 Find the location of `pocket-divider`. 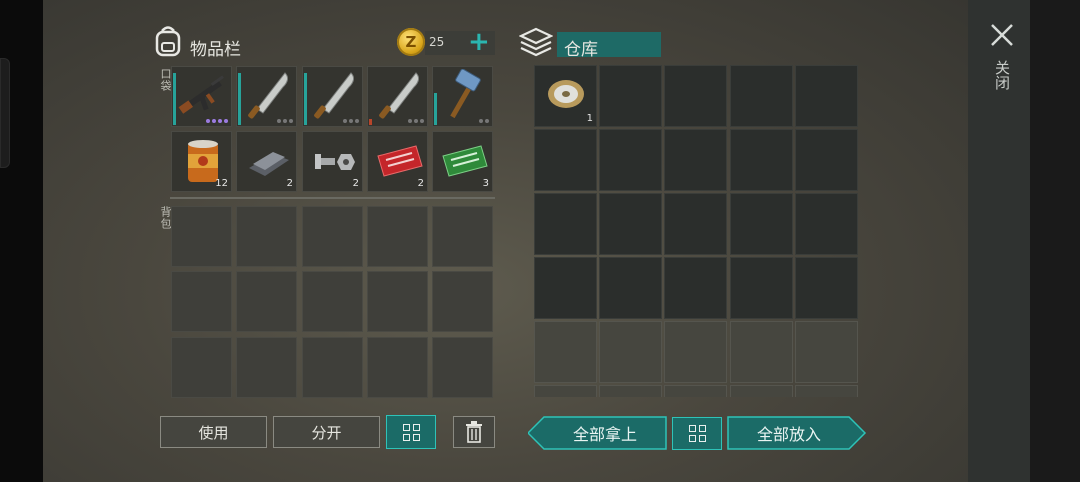

pocket-divider is located at coordinates (332, 198).